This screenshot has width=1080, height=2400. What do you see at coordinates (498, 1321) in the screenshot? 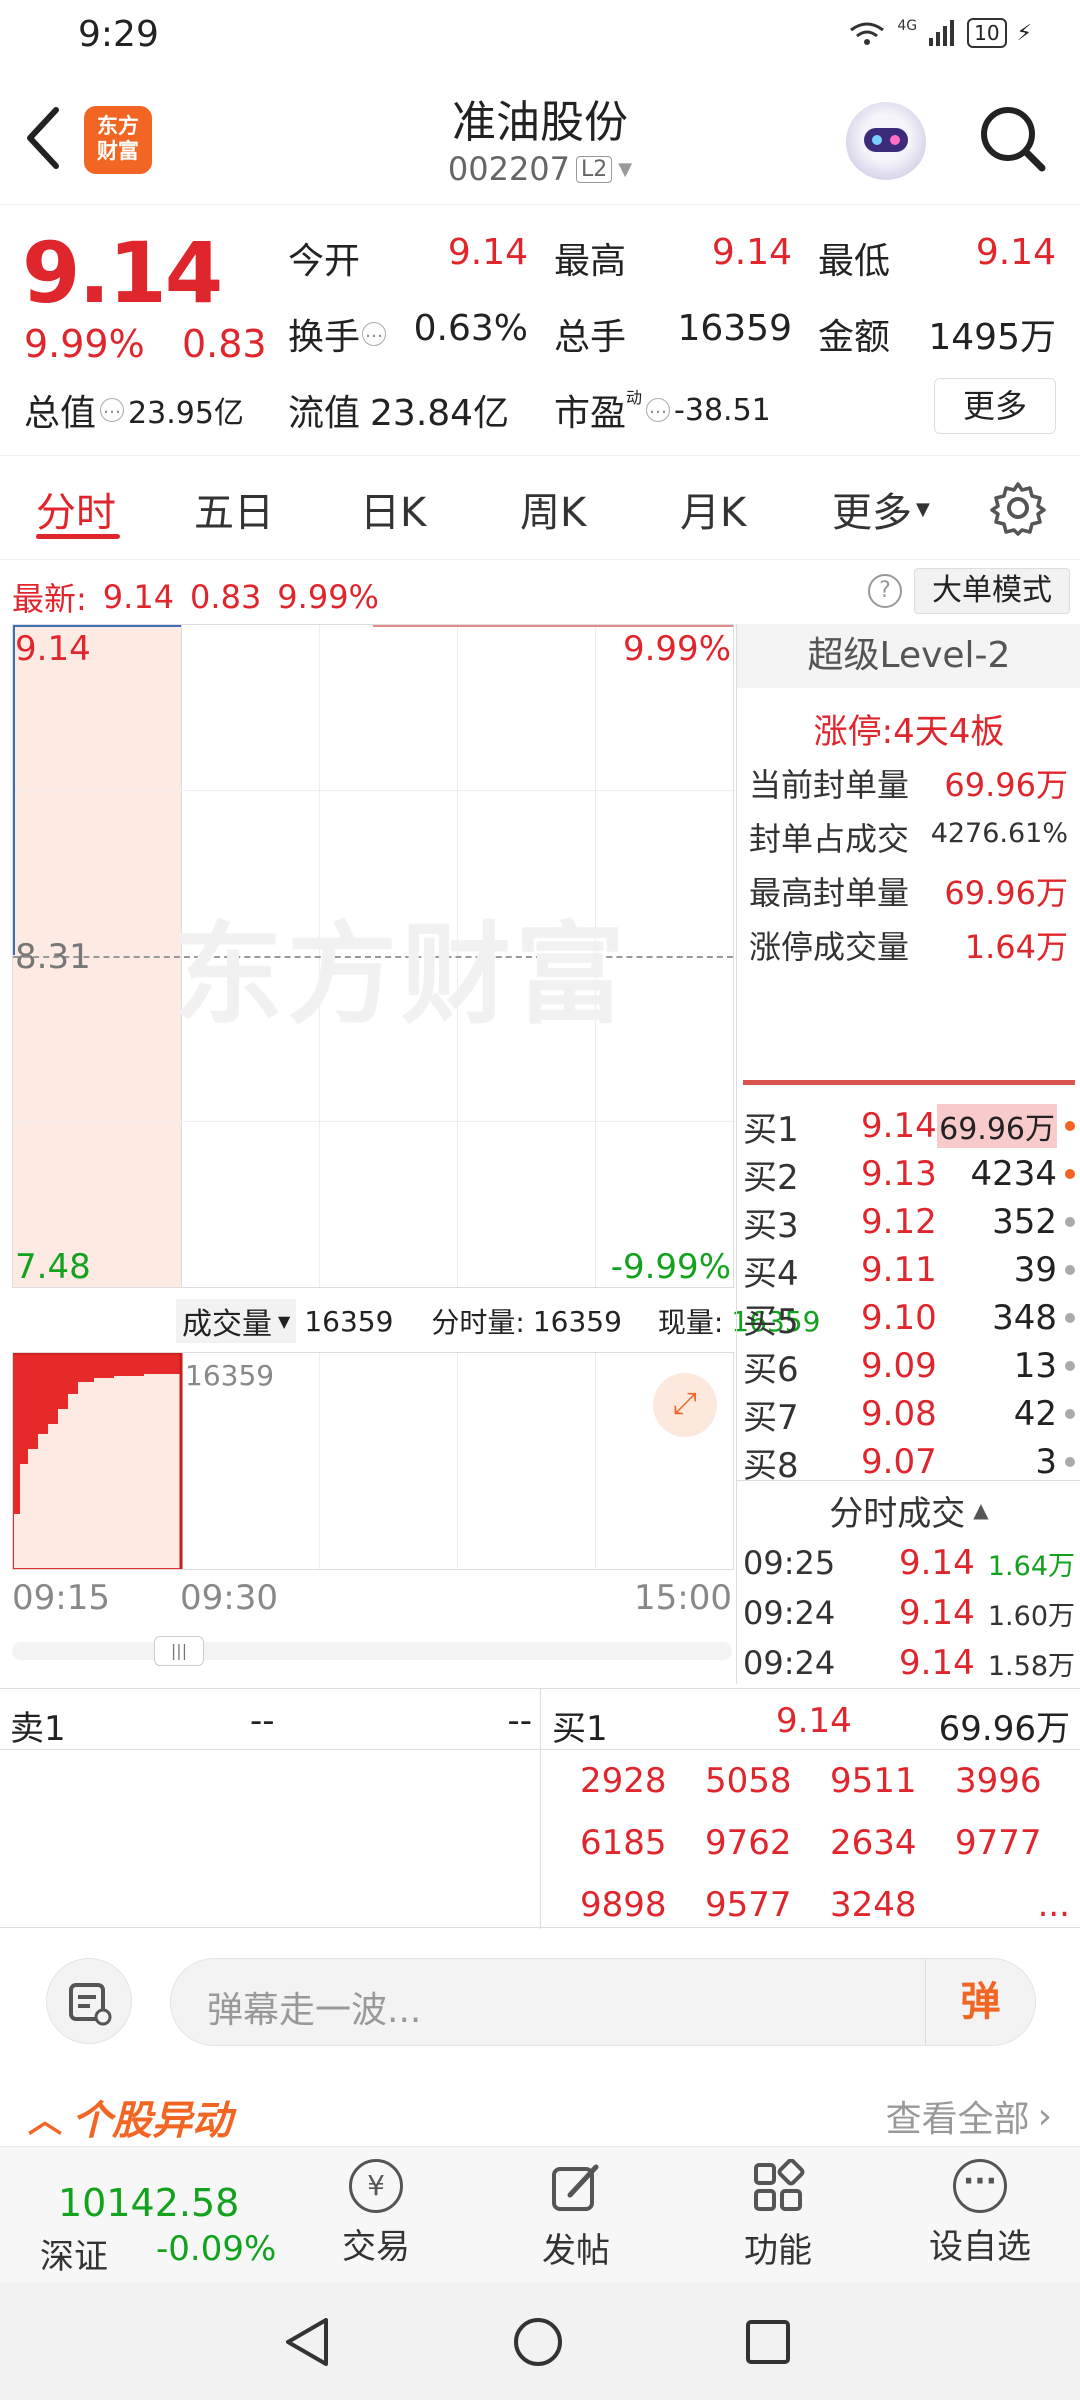
I see `volume-header: 成交量 ▼ 16359 分时量: 16359 现量: 16359` at bounding box center [498, 1321].